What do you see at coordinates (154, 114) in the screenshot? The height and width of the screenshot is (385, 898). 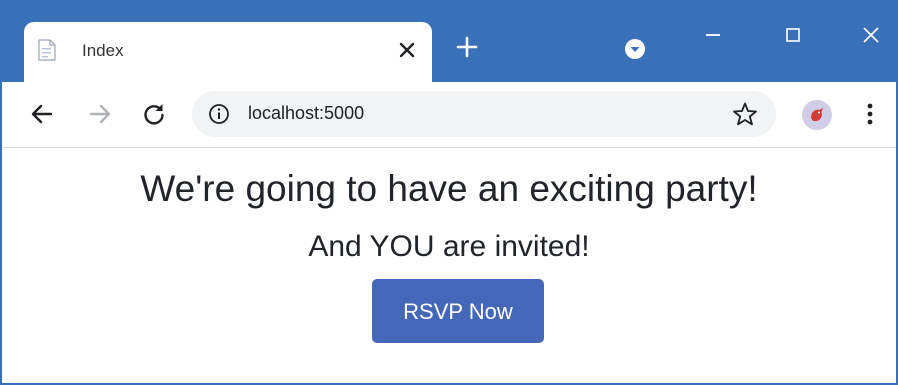 I see `reload-icon` at bounding box center [154, 114].